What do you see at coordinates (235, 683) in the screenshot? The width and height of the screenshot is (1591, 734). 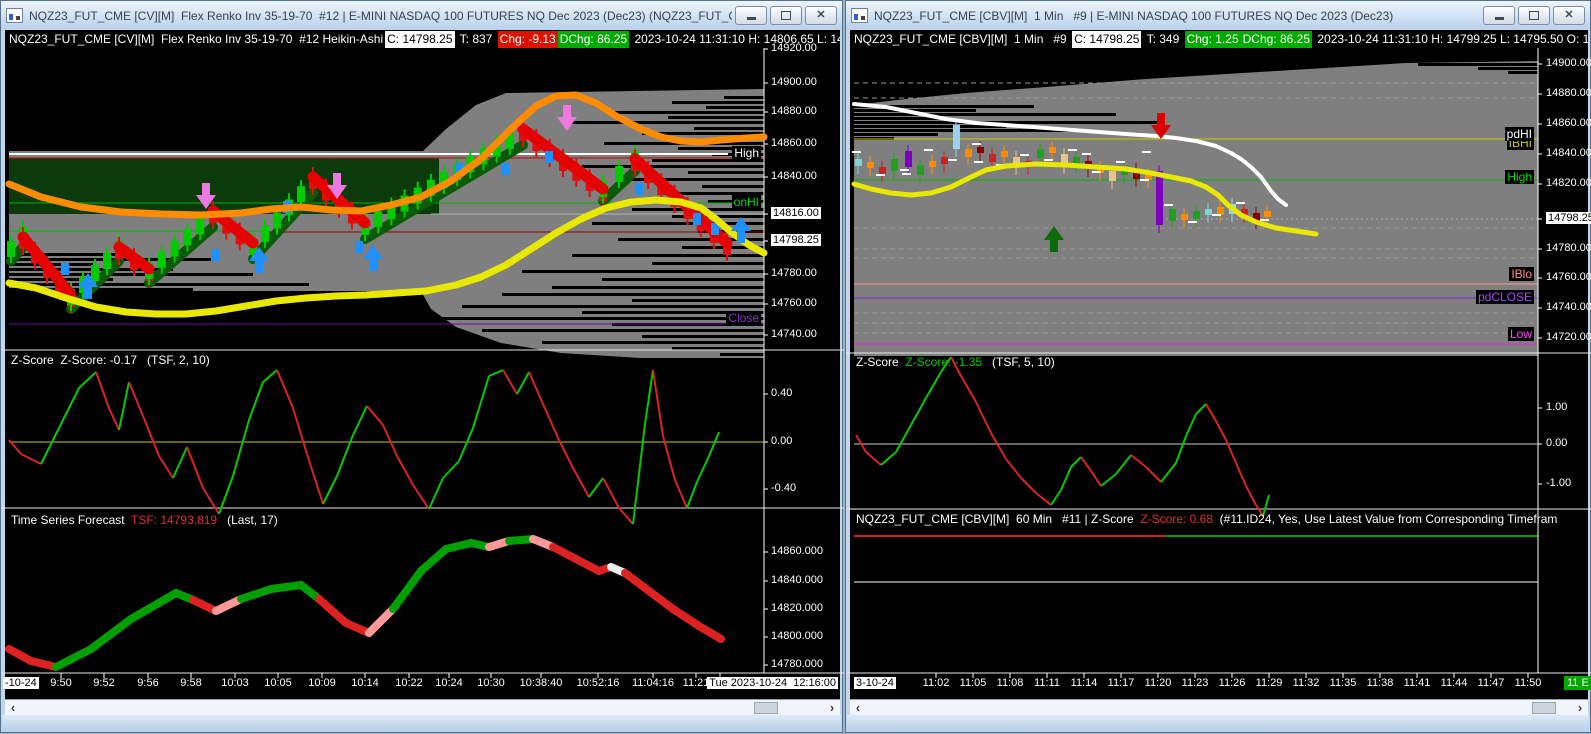 I see `time-axis-label: 10:03` at bounding box center [235, 683].